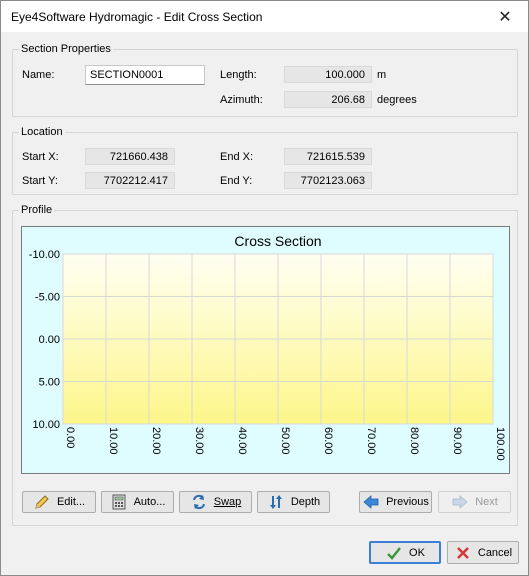 This screenshot has width=529, height=576. Describe the element at coordinates (397, 100) in the screenshot. I see `azimuth-unit: degrees` at that location.